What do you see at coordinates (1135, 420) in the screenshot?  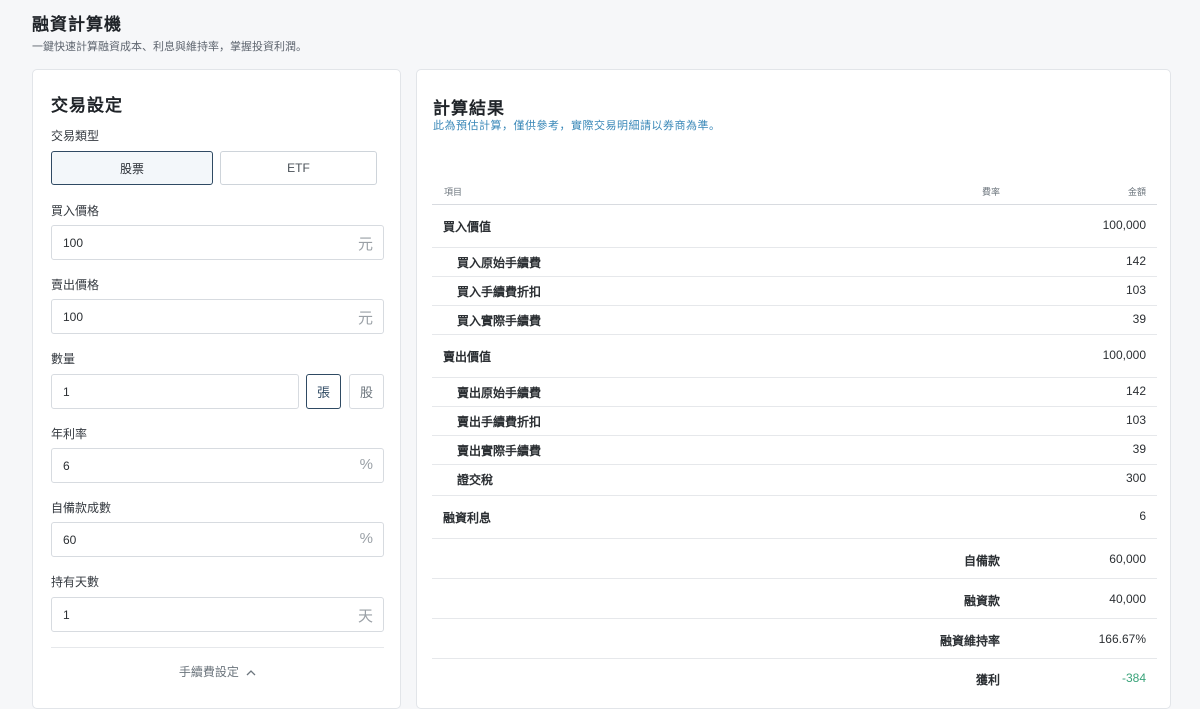 I see `row-sell-fee-discount-amount: 103` at bounding box center [1135, 420].